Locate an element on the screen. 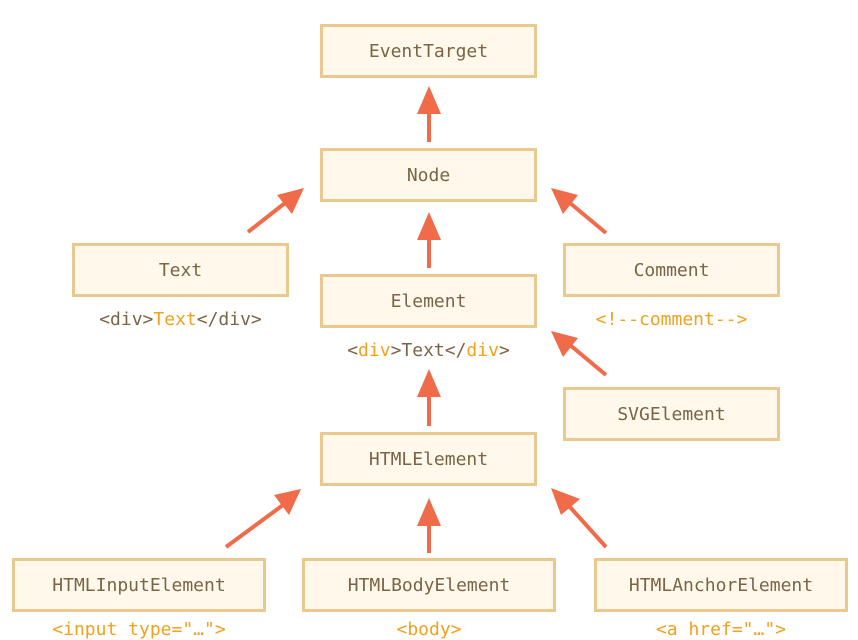  caption-comment: <!--comment--> is located at coordinates (671, 319).